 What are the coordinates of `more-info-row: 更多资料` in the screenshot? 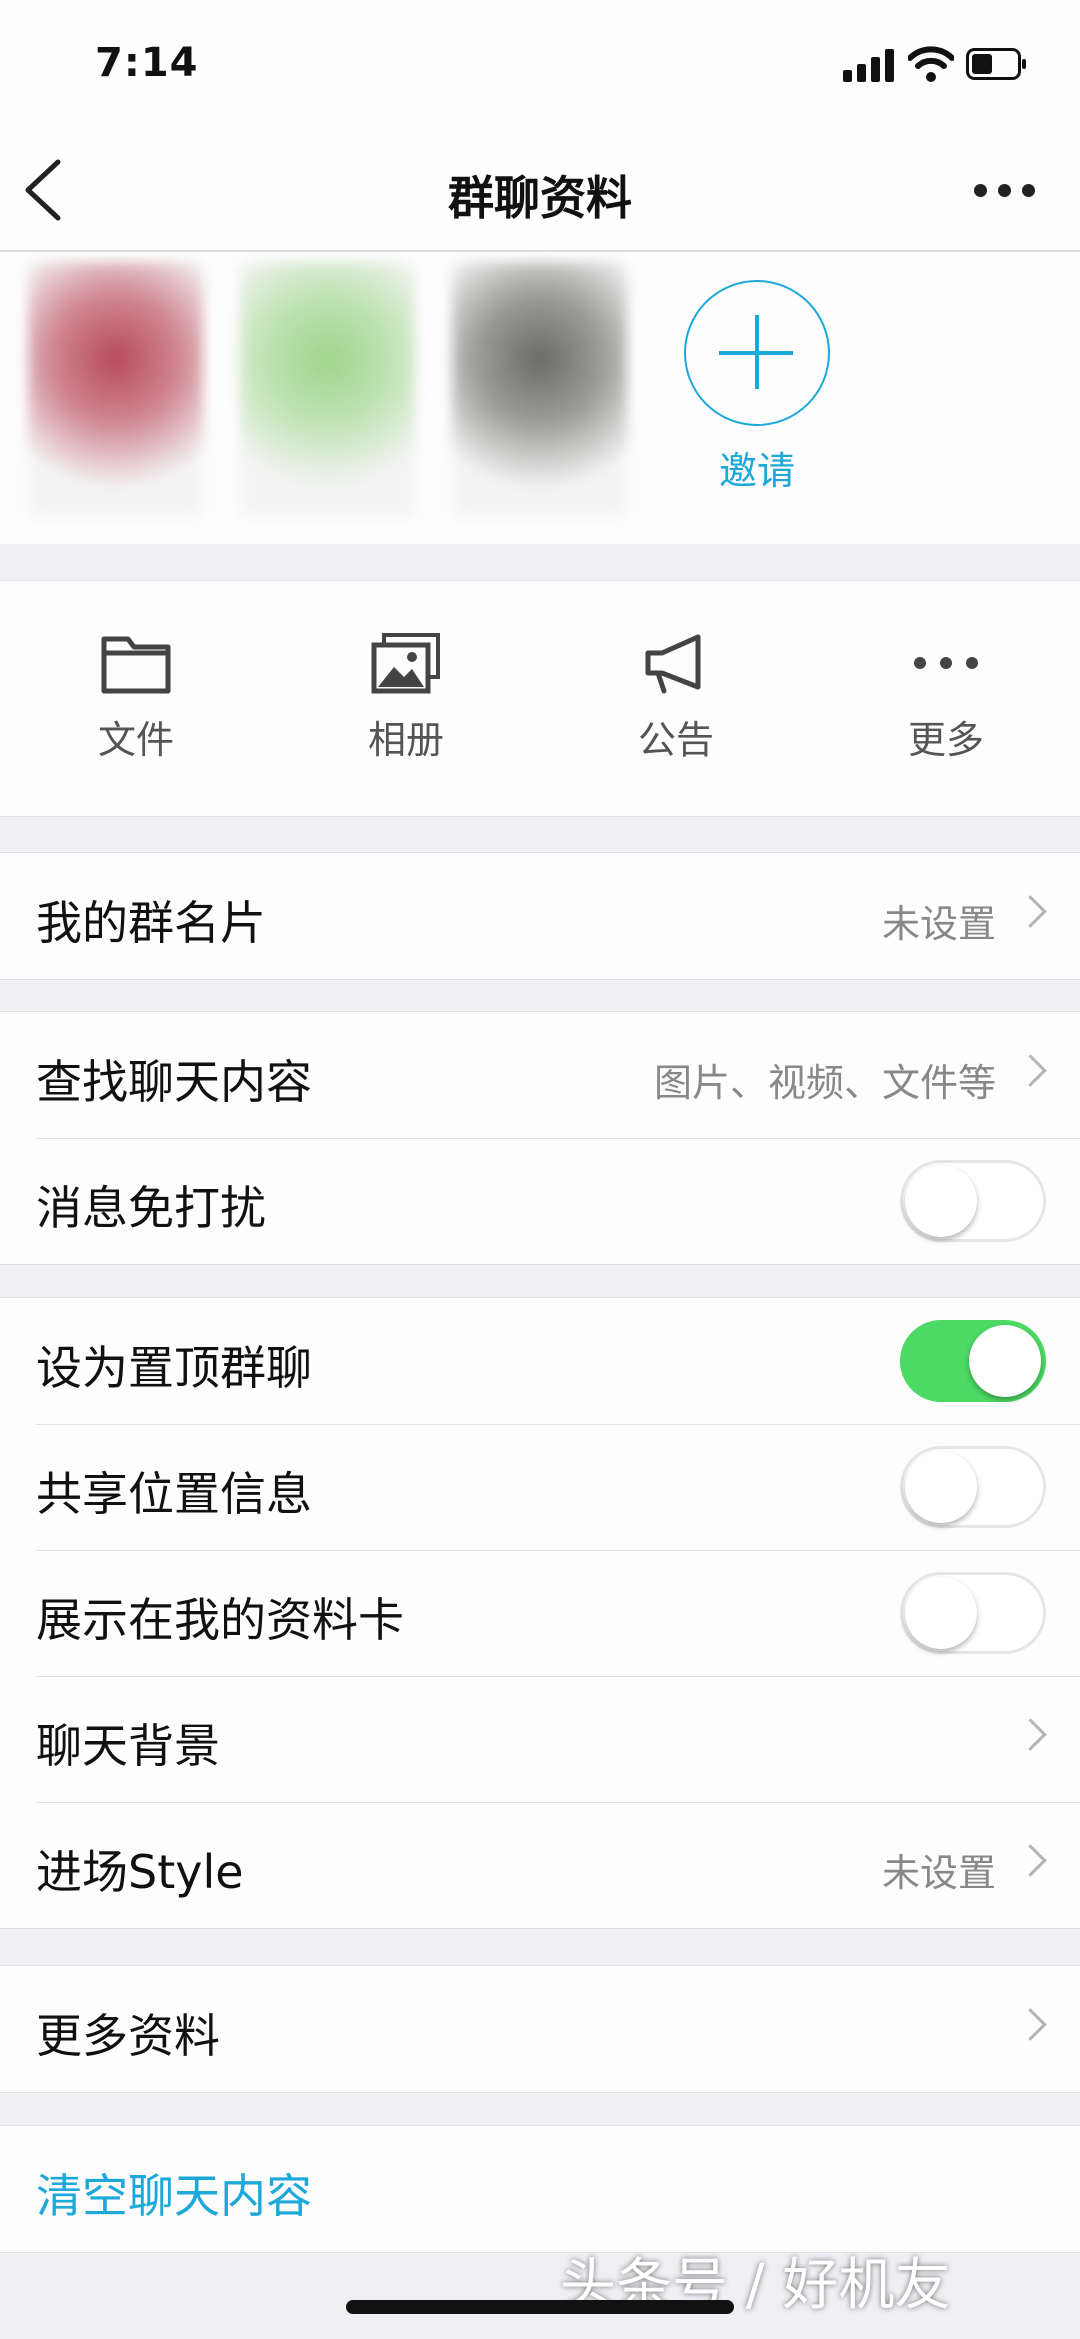 It's located at (540, 2029).